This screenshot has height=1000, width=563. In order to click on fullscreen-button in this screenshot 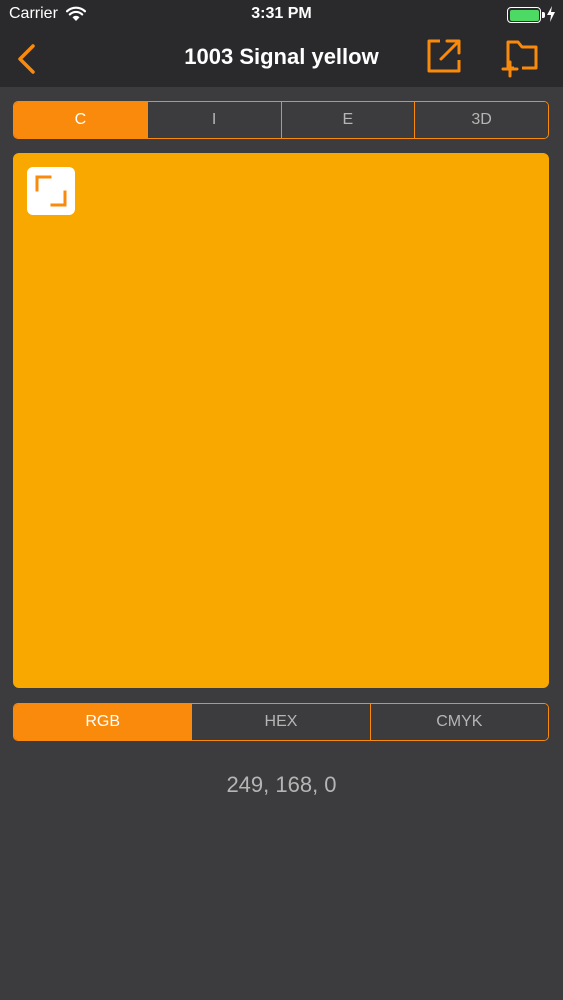, I will do `click(51, 191)`.